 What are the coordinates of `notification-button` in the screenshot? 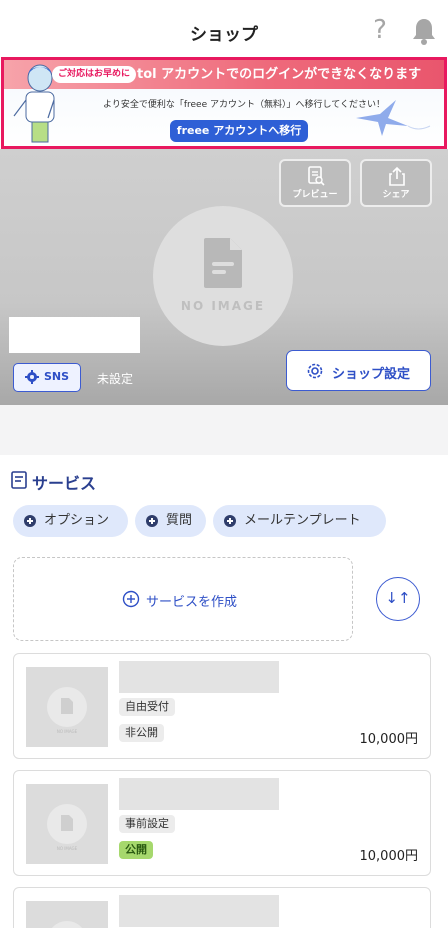 It's located at (424, 31).